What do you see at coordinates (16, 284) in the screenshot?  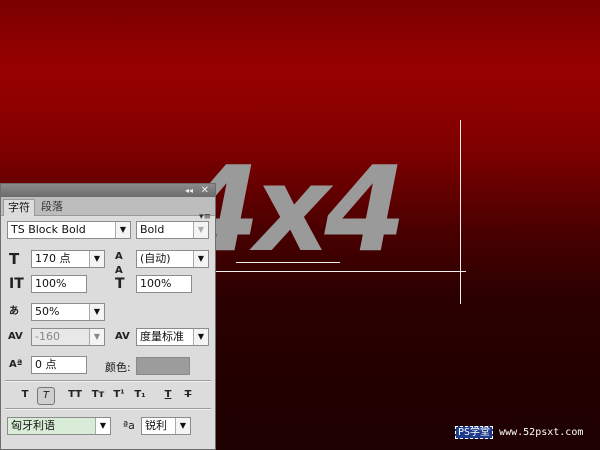 I see `vertical-scale-icon: IT` at bounding box center [16, 284].